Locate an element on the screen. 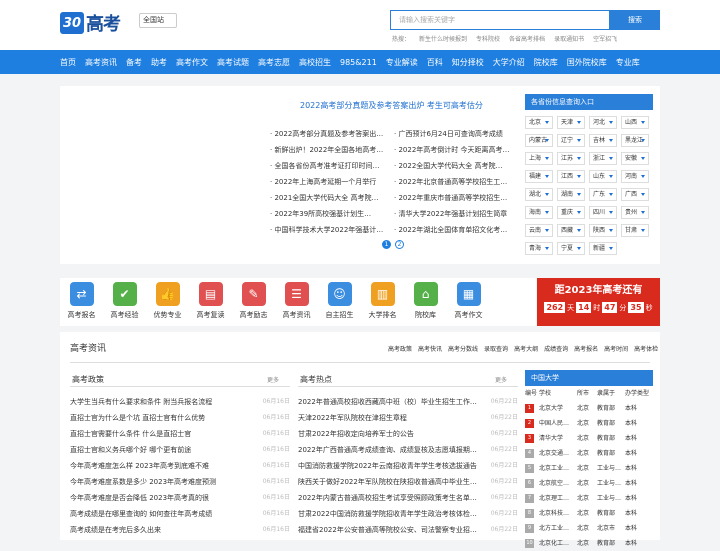 The width and height of the screenshot is (720, 551). banner-headline: 2022高考部分真题及参考答案出炉 考生可高考估分 is located at coordinates (391, 105).